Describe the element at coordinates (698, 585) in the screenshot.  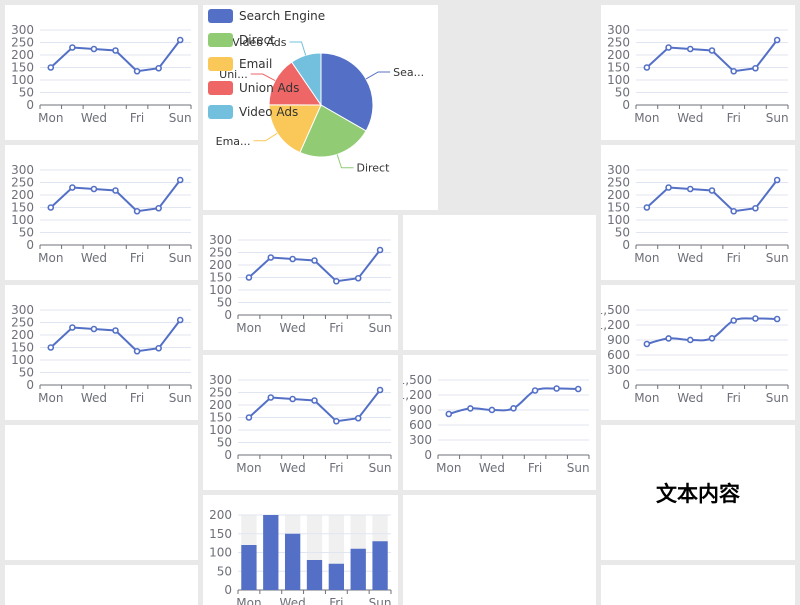
I see `empty-panel` at that location.